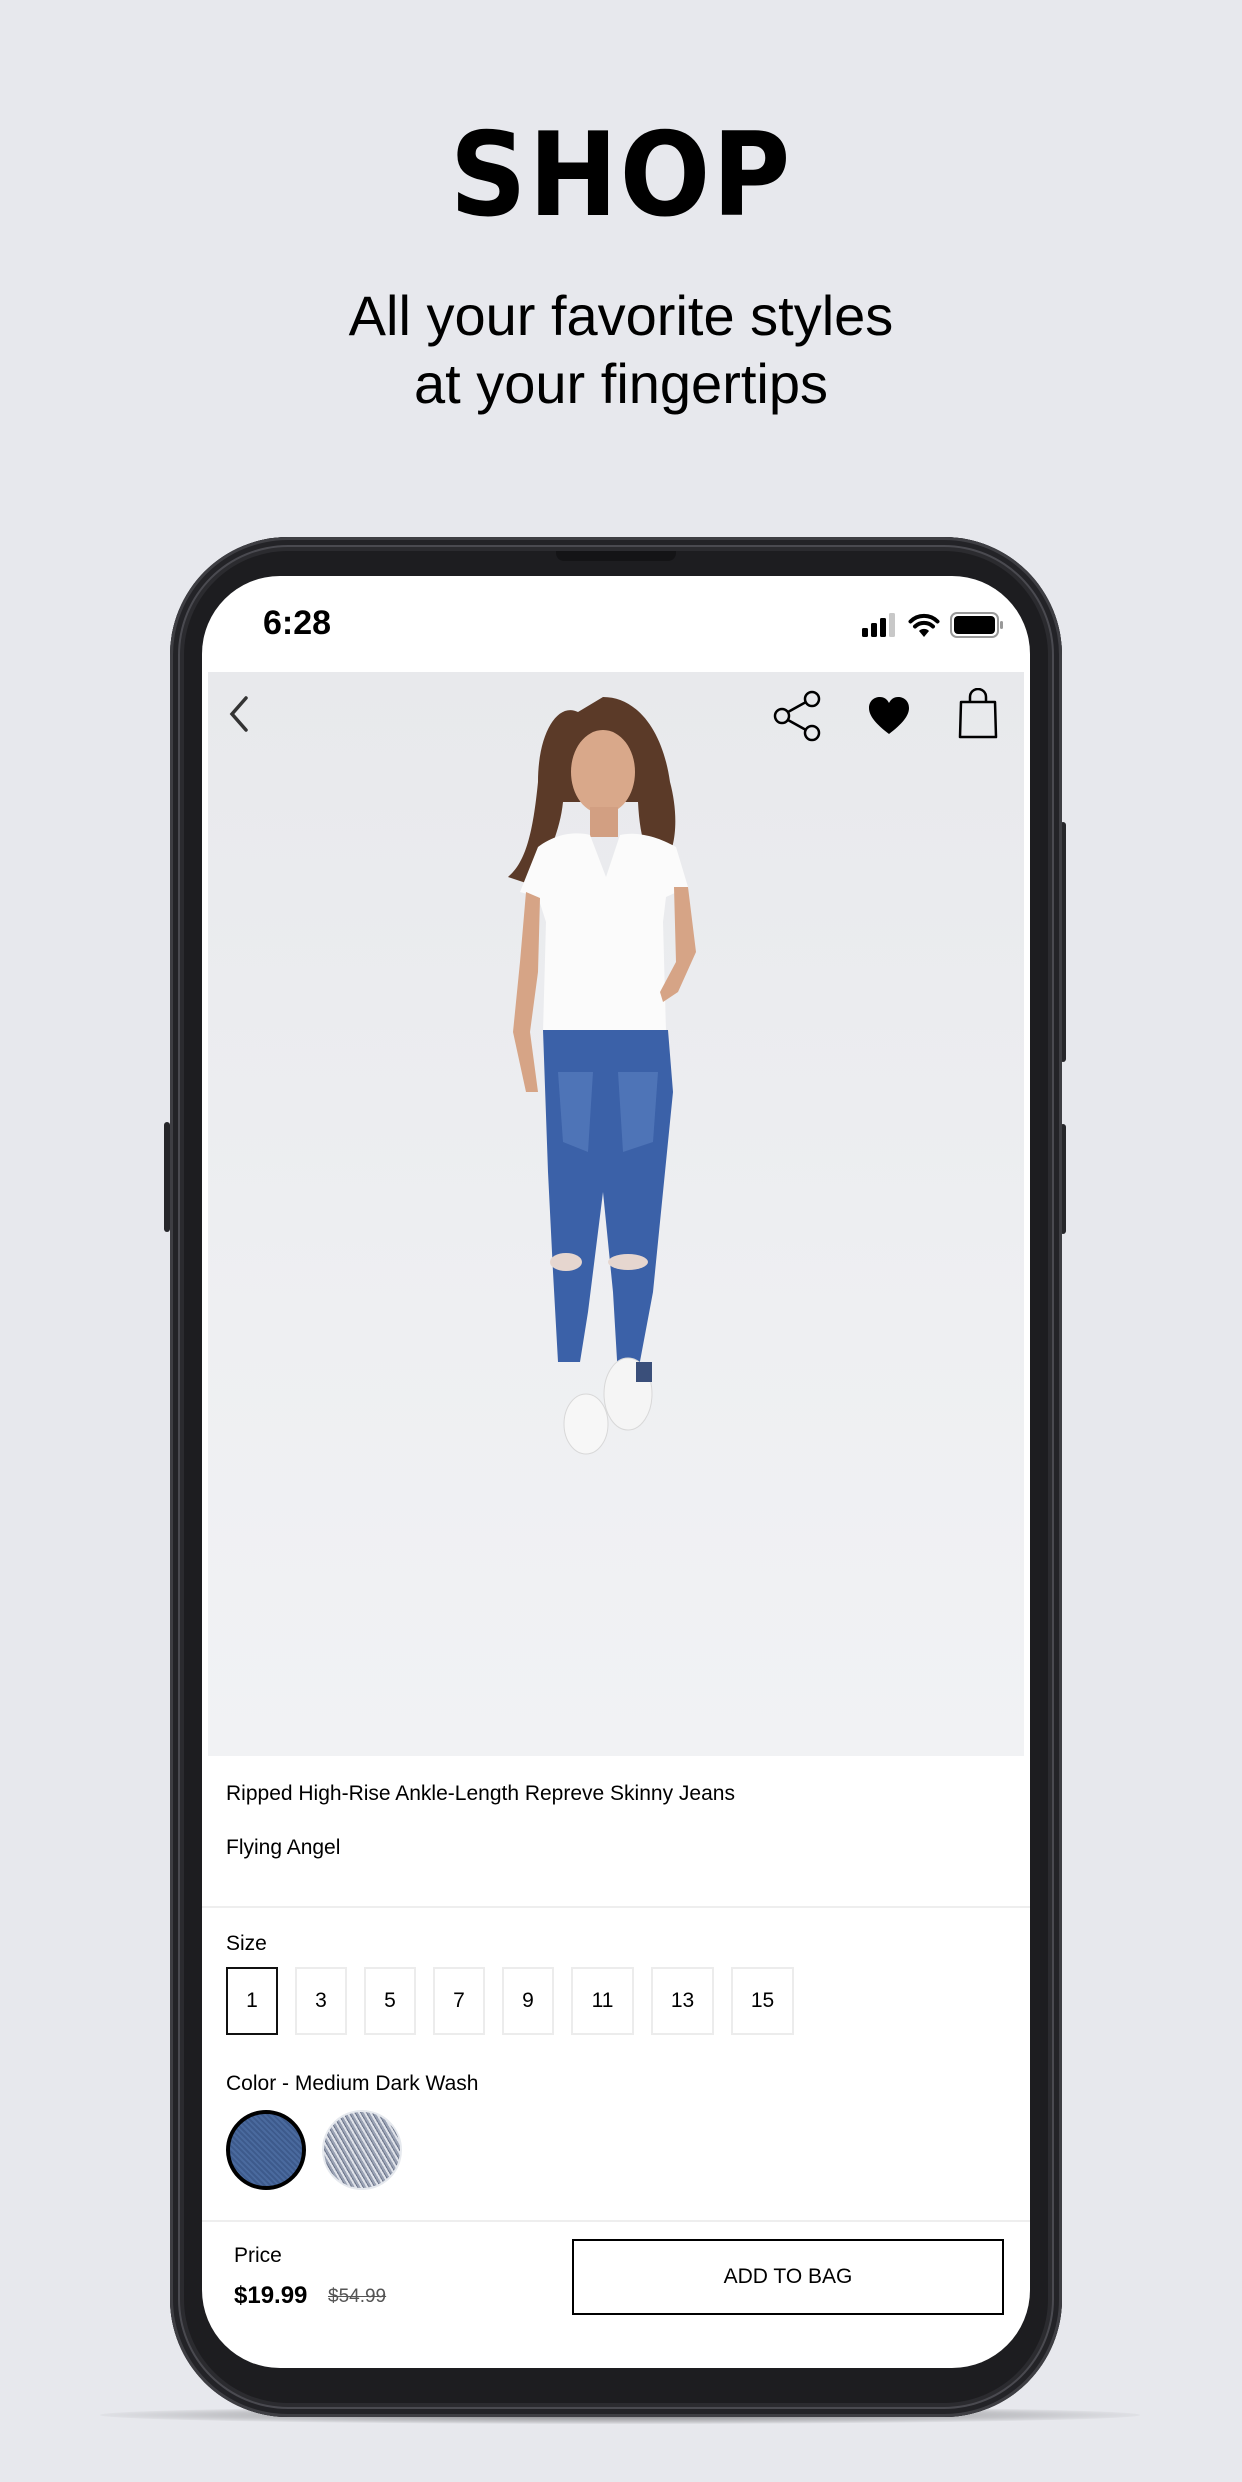 Image resolution: width=1242 pixels, height=2482 pixels. Describe the element at coordinates (602, 1076) in the screenshot. I see `model-figure` at that location.